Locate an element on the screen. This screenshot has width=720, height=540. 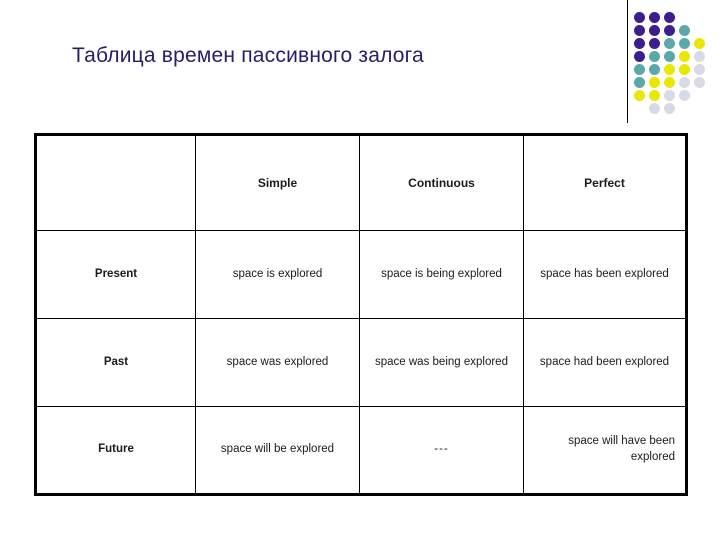
cell-future-perfect: space will have been explored is located at coordinates (605, 450).